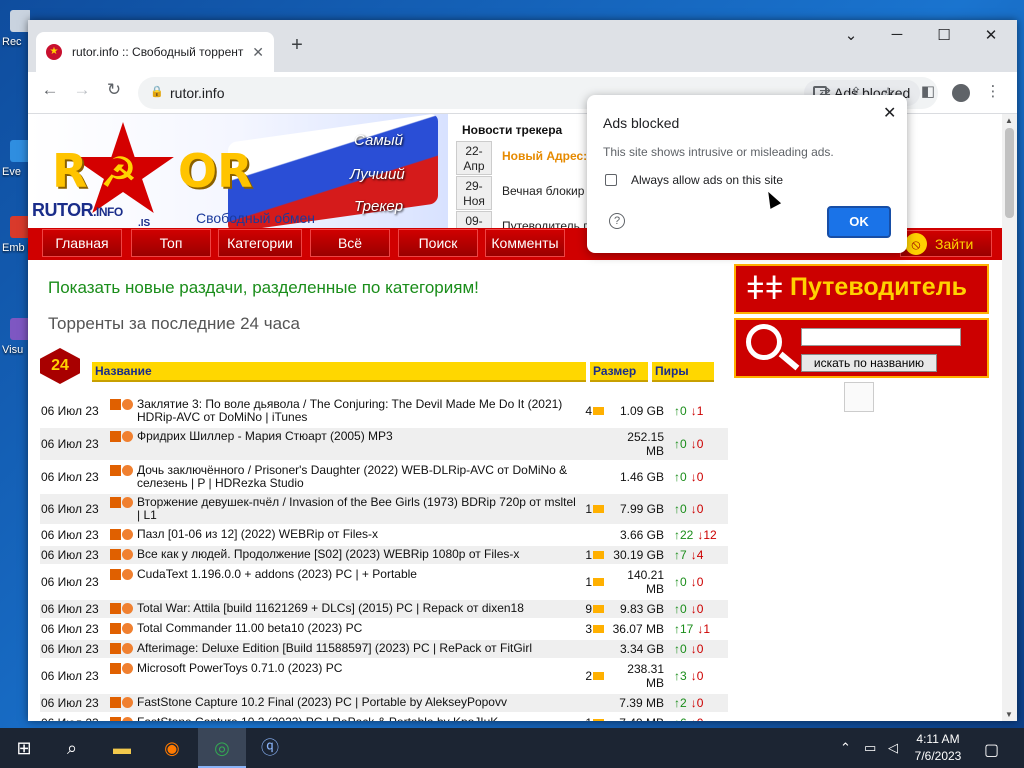  What do you see at coordinates (1009, 417) in the screenshot?
I see `vertical-scrollbar: ▲ ▼` at bounding box center [1009, 417].